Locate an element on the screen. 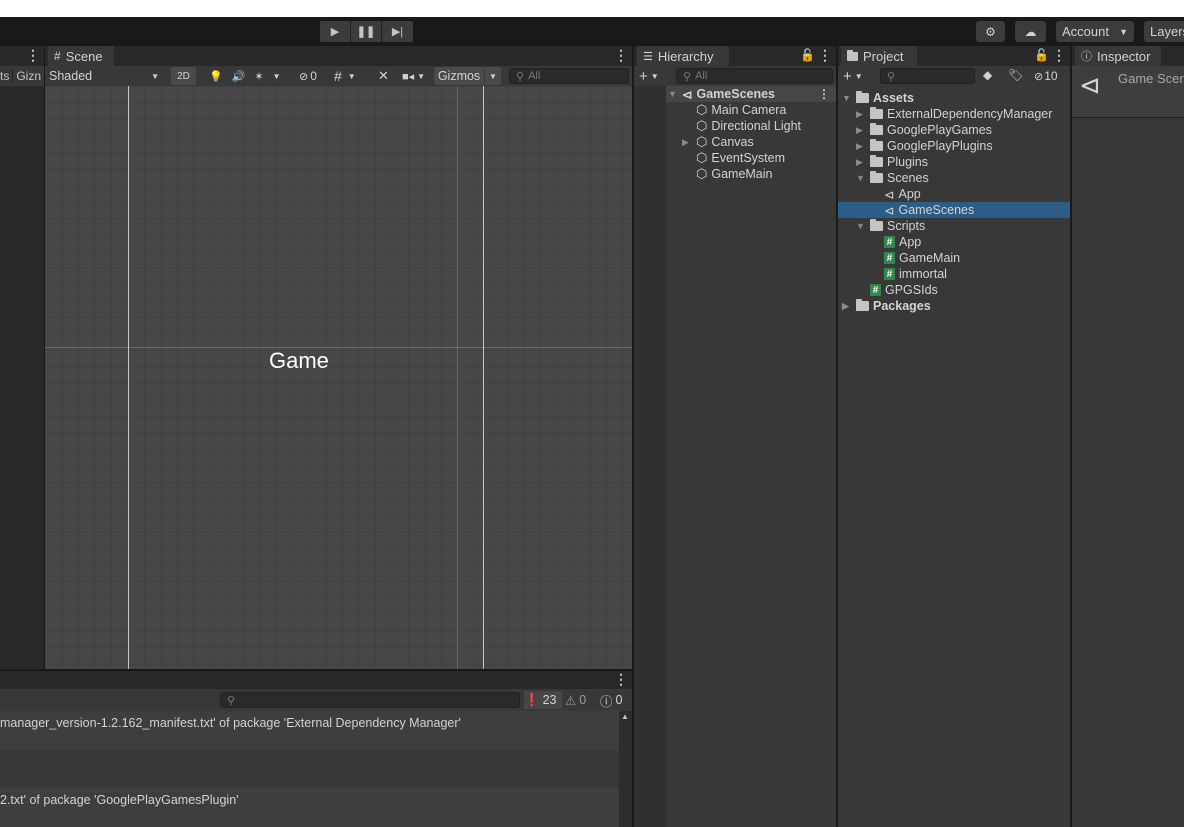  cloud-button: ☁ is located at coordinates (1030, 31).